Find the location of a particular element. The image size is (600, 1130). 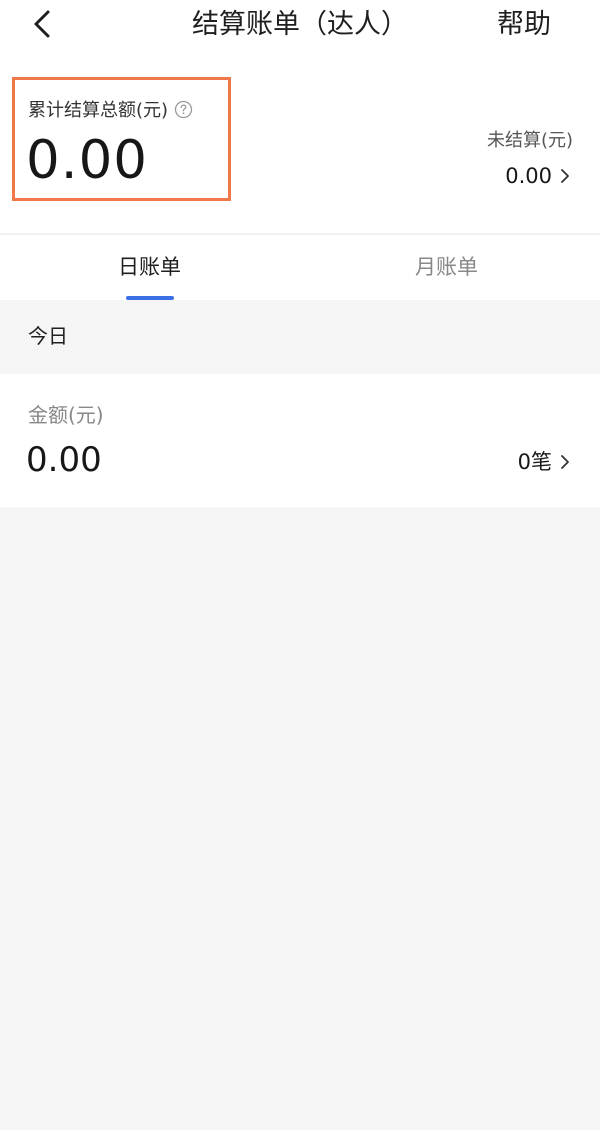

active-tab-indicator is located at coordinates (150, 298).